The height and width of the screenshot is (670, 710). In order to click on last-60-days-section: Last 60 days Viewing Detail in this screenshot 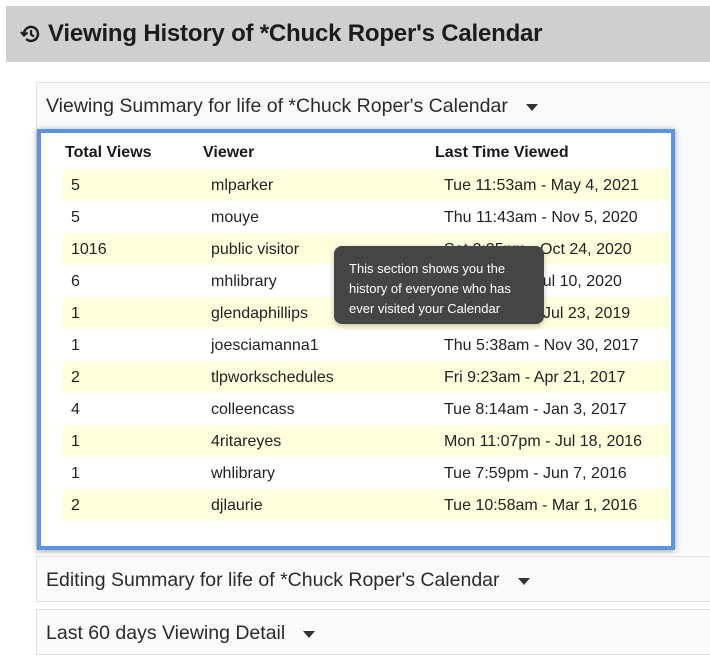, I will do `click(373, 632)`.